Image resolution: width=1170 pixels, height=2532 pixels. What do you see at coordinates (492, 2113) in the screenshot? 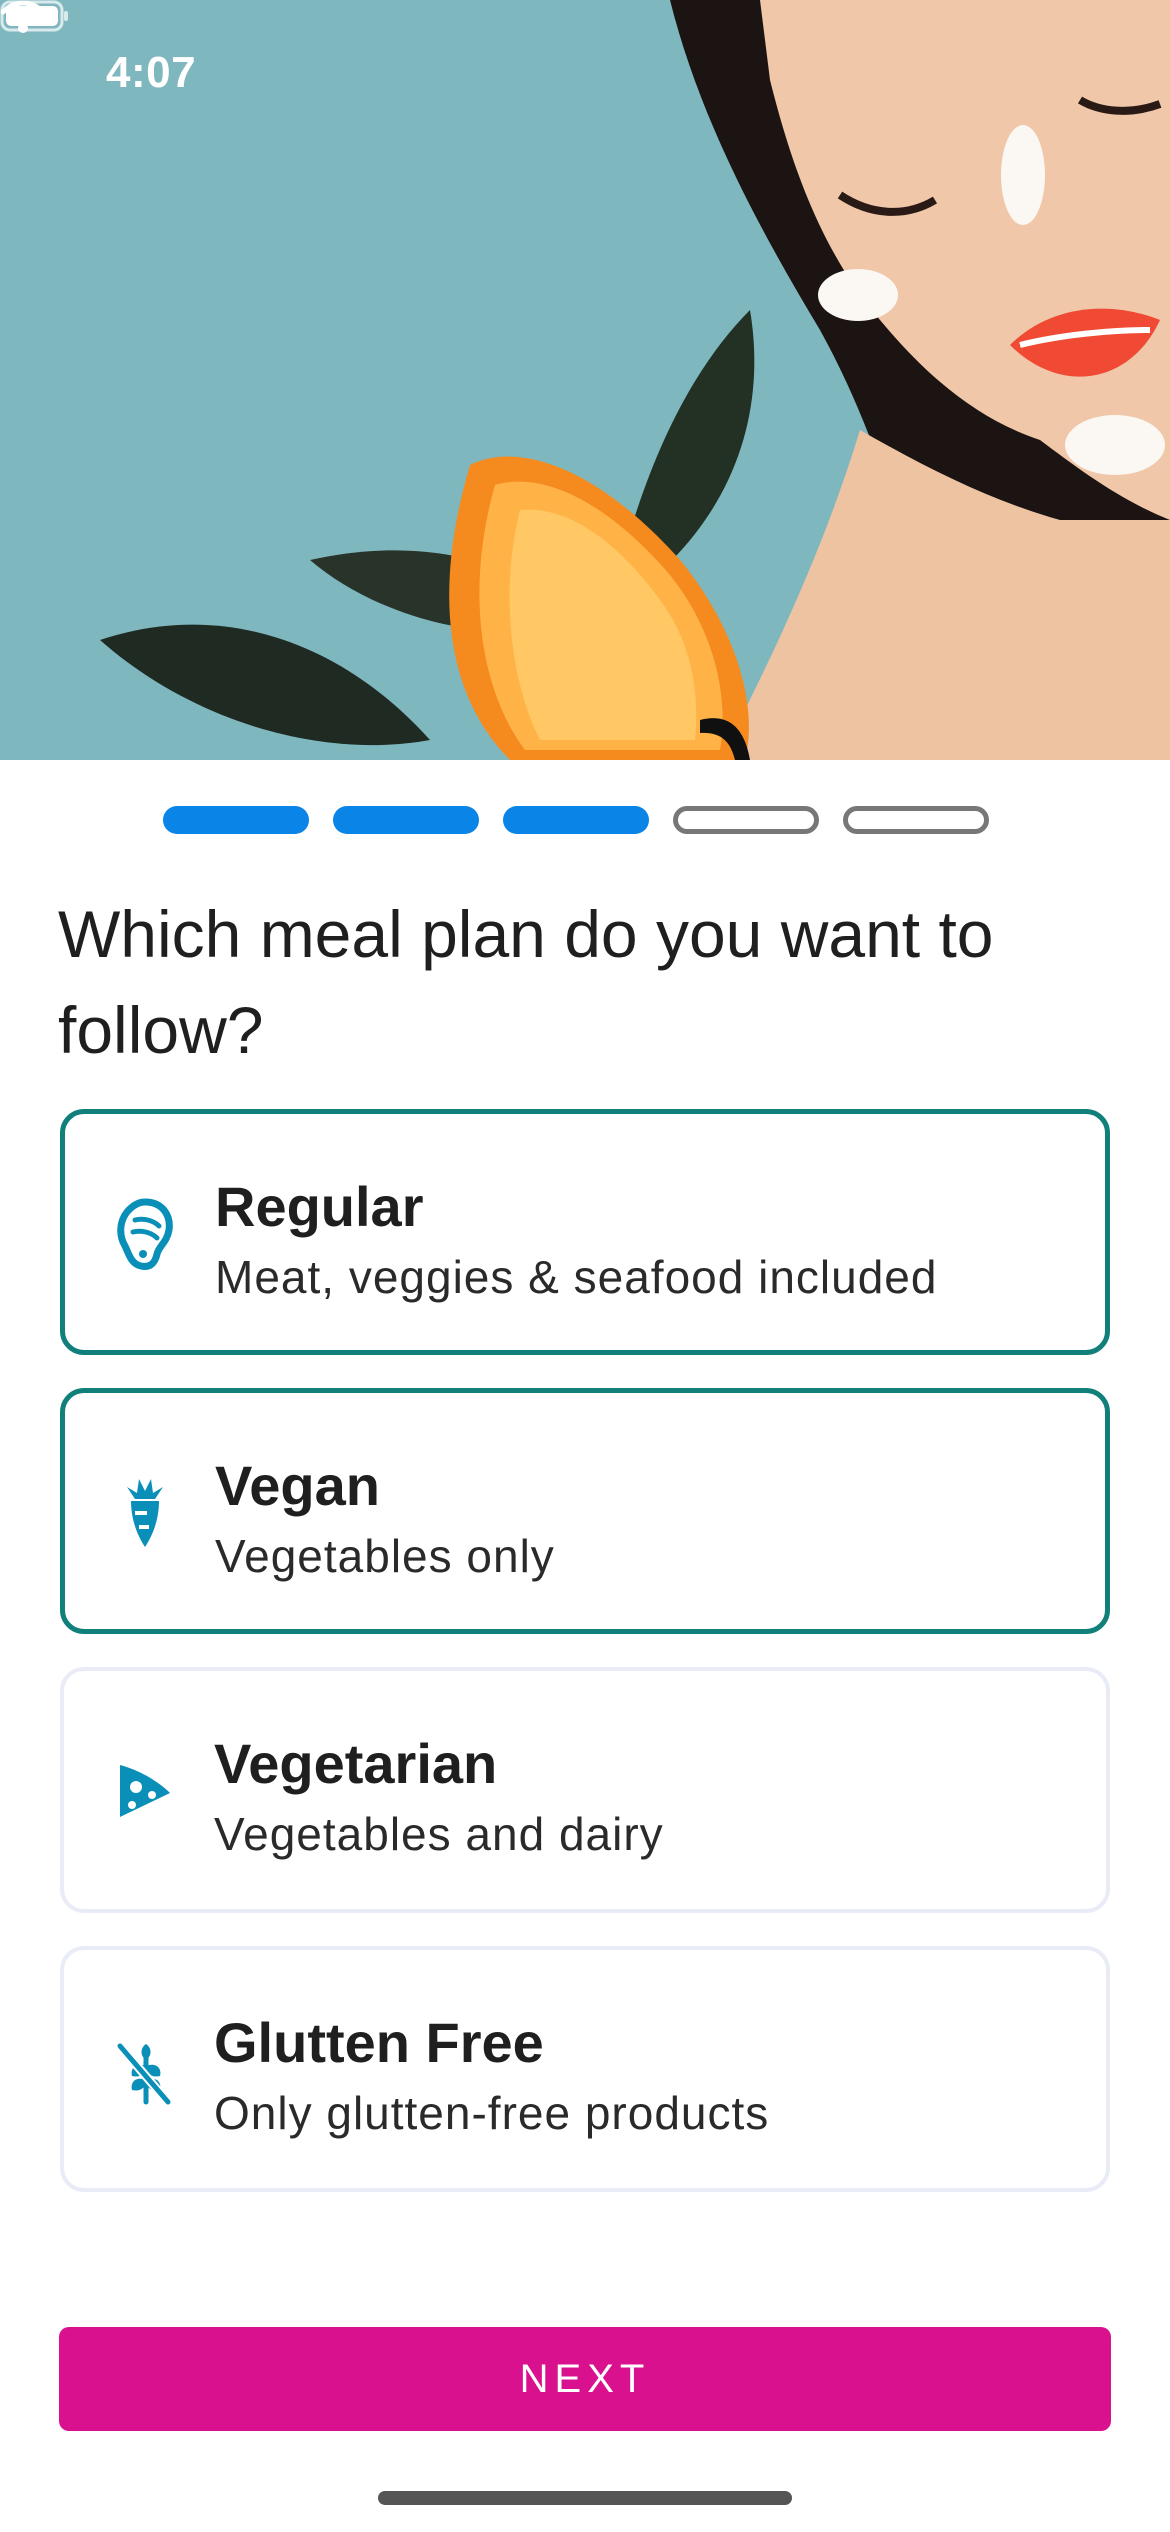
I see `option-subtitle: Only glutten-free products` at bounding box center [492, 2113].